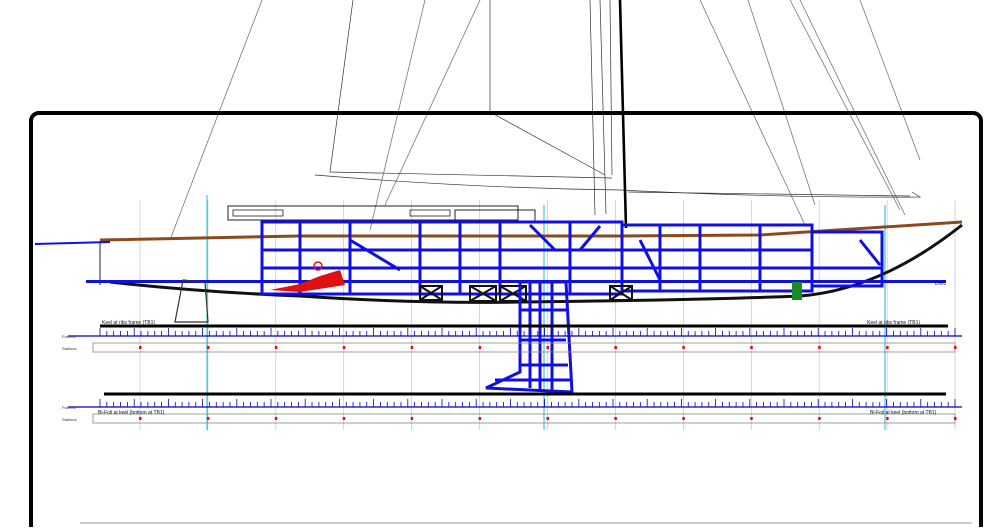  I want to click on side-label-frames-top: Frames, so click(69, 336).